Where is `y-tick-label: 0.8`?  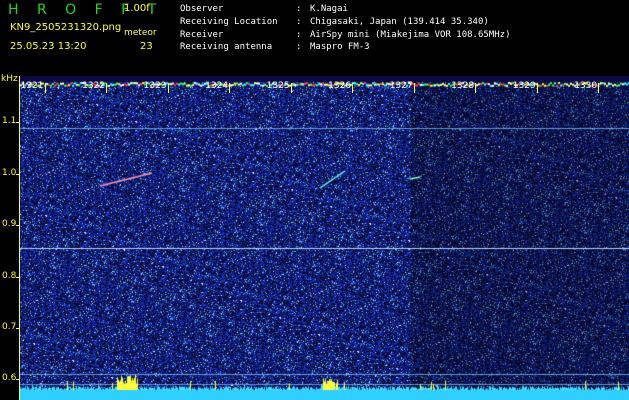
y-tick-label: 0.8 is located at coordinates (9, 275).